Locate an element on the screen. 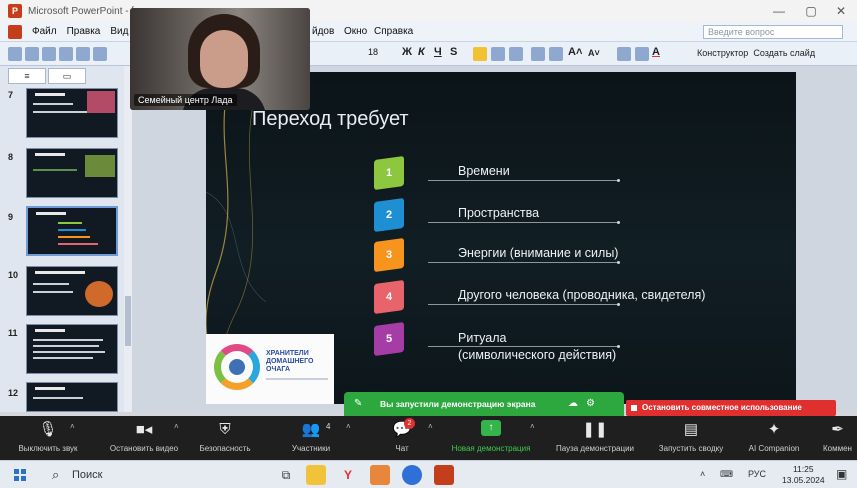 This screenshot has height=488, width=857. underline-button: Ч is located at coordinates (438, 52).